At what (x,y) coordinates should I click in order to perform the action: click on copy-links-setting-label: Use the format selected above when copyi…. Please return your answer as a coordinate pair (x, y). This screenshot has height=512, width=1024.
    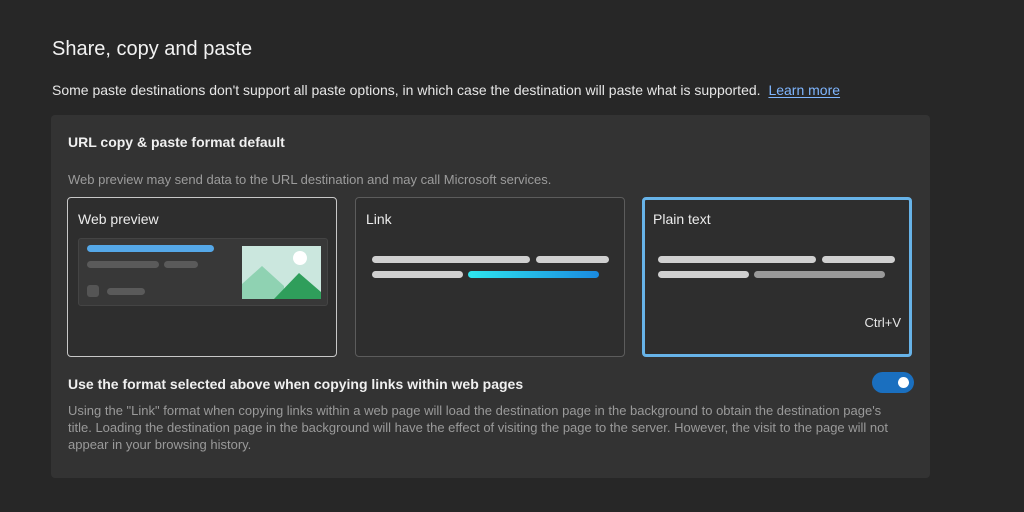
    Looking at the image, I should click on (296, 384).